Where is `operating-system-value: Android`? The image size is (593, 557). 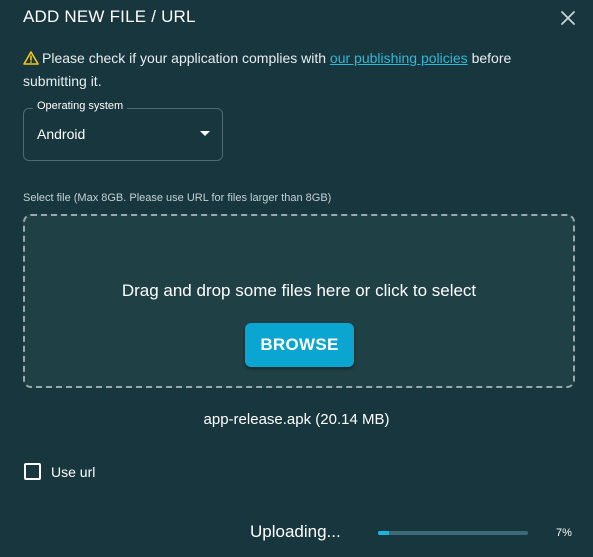
operating-system-value: Android is located at coordinates (61, 134).